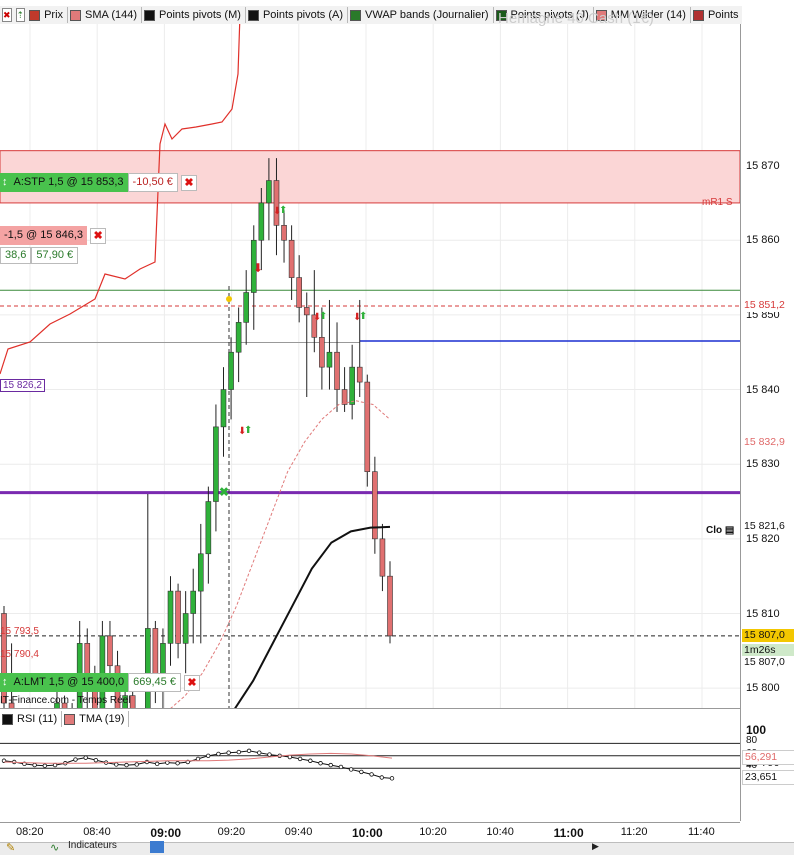  Describe the element at coordinates (44, 235) in the screenshot. I see `position-label: -1,5 @ 15 846,3` at that location.